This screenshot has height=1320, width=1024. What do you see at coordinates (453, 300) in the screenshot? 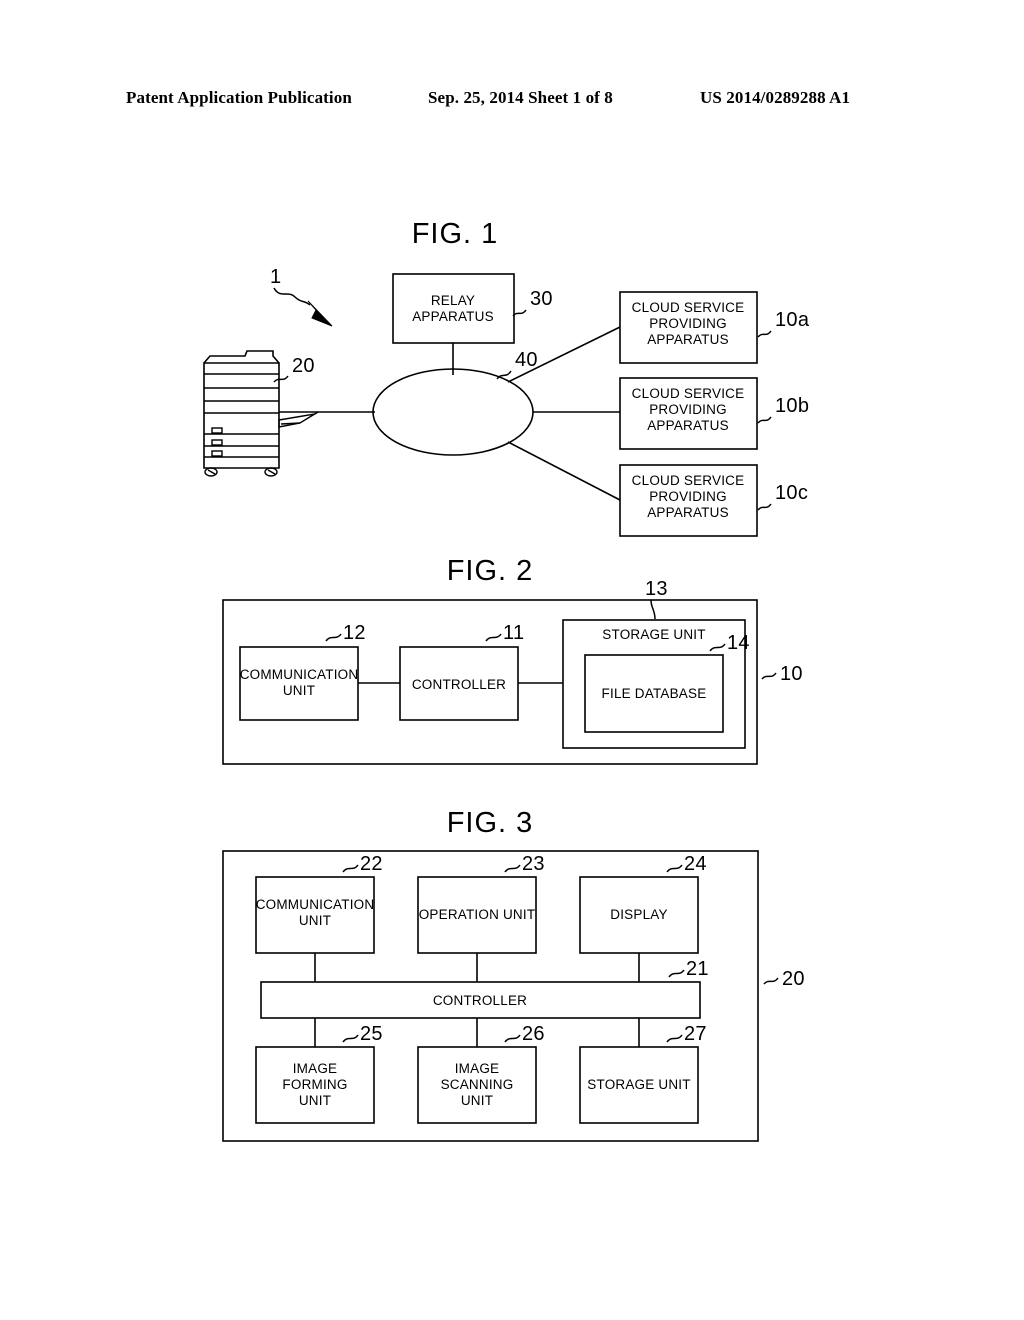
I see `fig1-relay-label-line1: RELAY` at bounding box center [453, 300].